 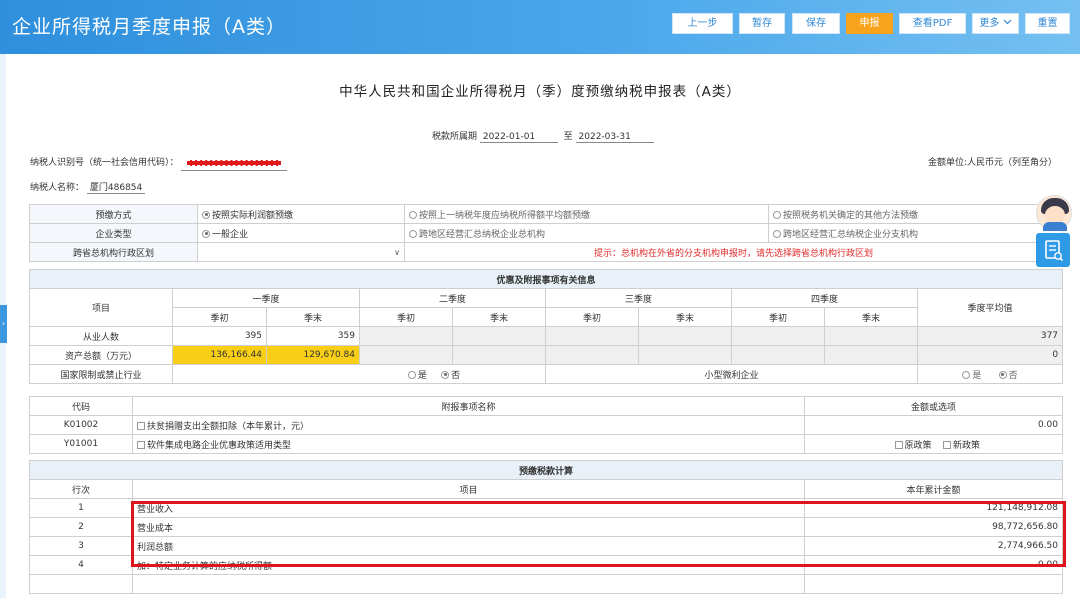 I want to click on line-header: 行次, so click(x=81, y=489).